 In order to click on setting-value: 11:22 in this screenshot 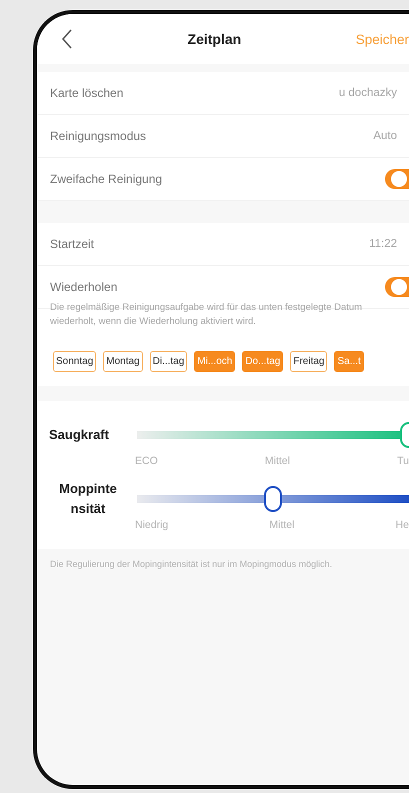, I will do `click(383, 244)`.